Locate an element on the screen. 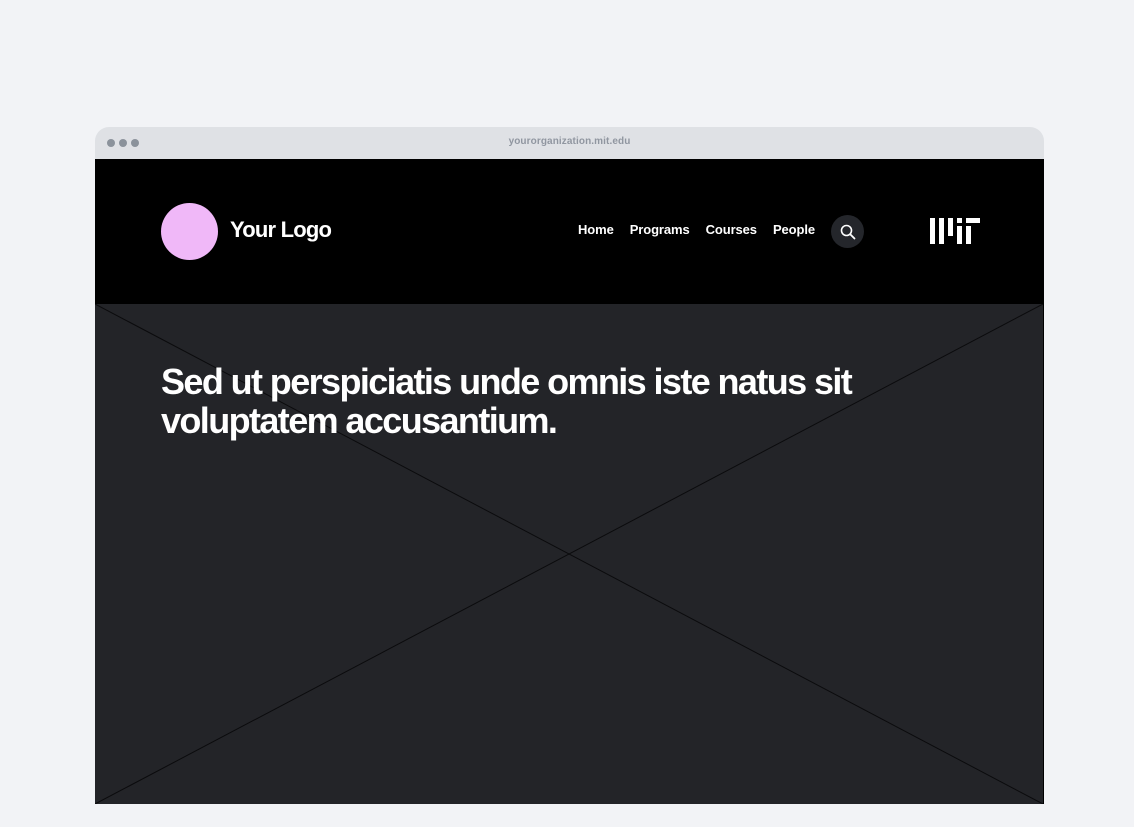 The image size is (1134, 827). logo-mark is located at coordinates (189, 231).